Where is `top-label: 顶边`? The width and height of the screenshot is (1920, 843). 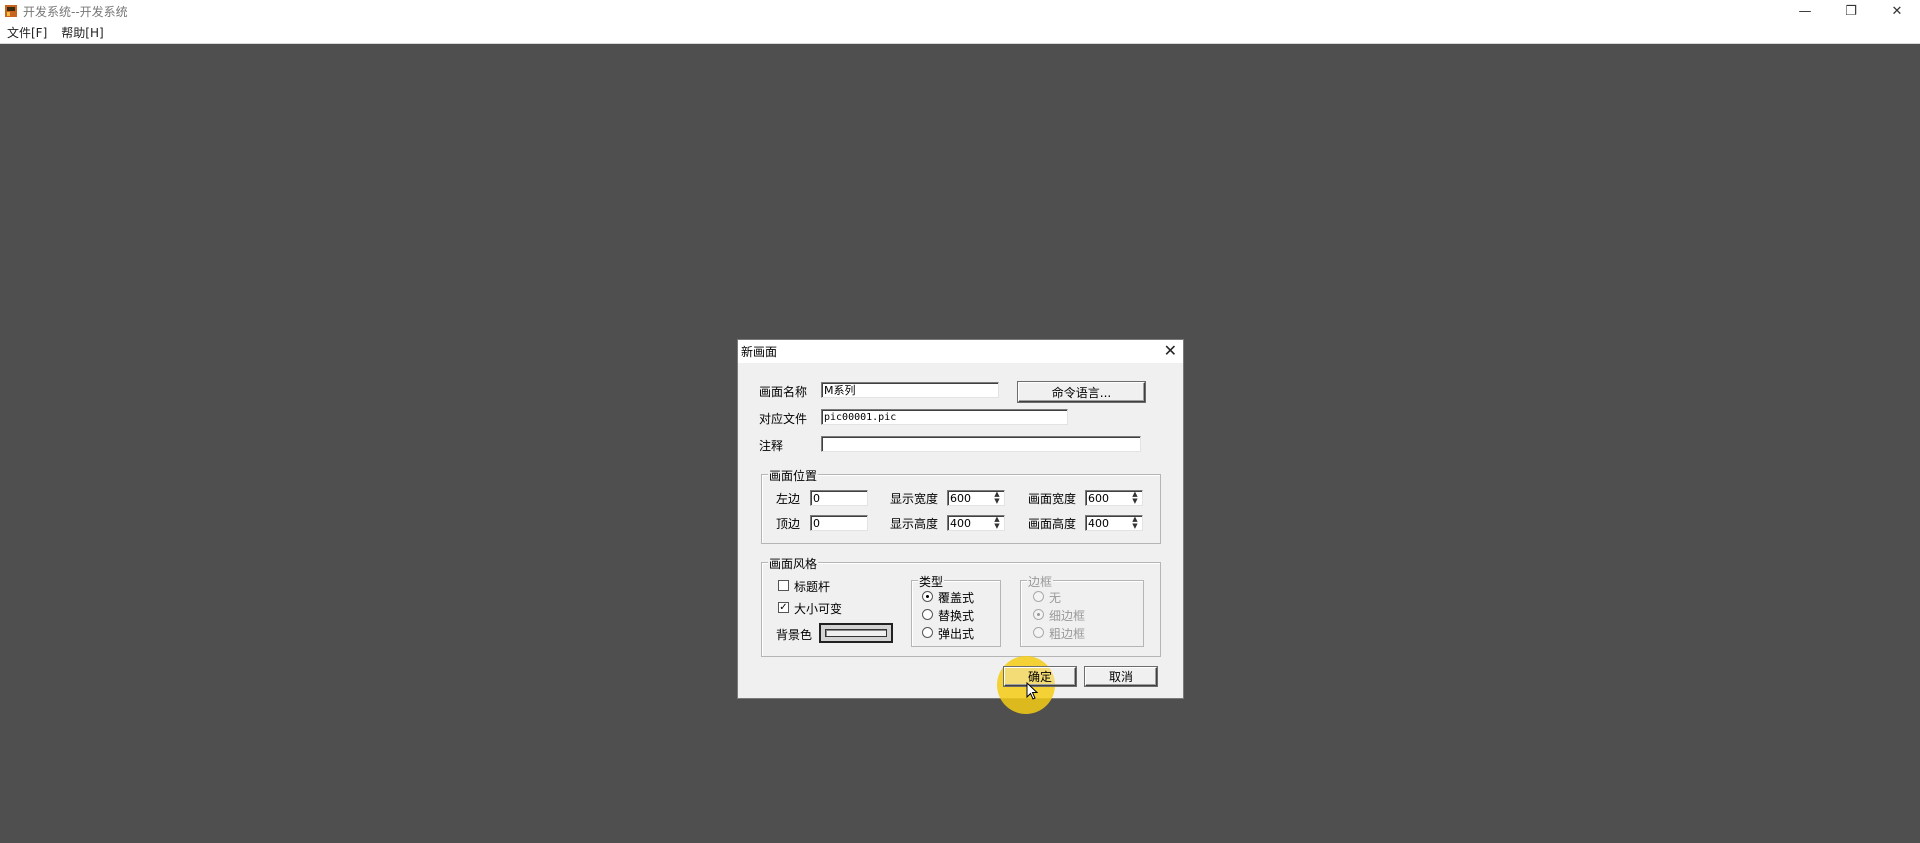 top-label: 顶边 is located at coordinates (788, 524).